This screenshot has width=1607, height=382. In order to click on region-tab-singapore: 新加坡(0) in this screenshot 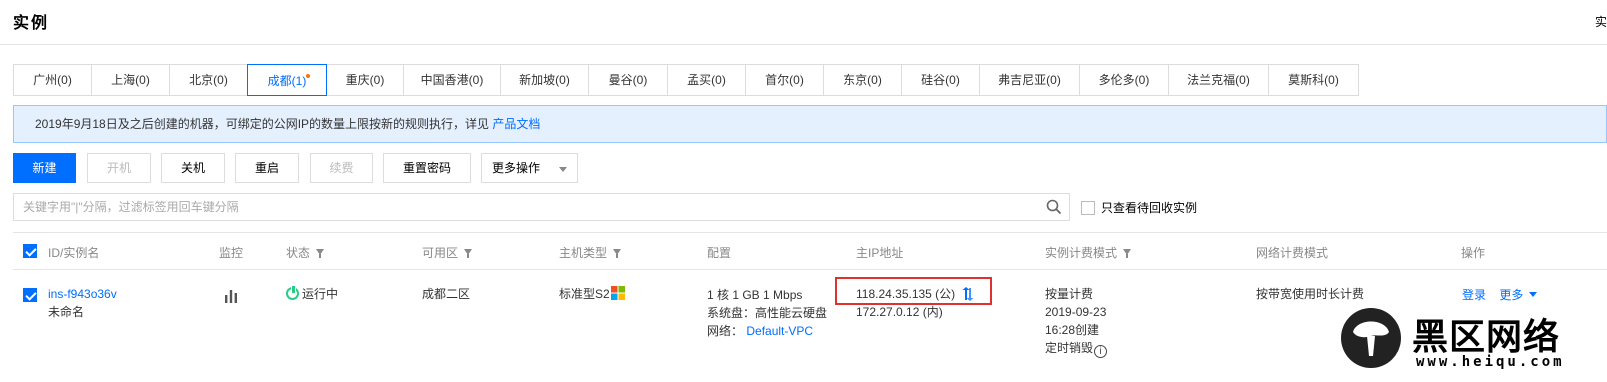, I will do `click(545, 80)`.